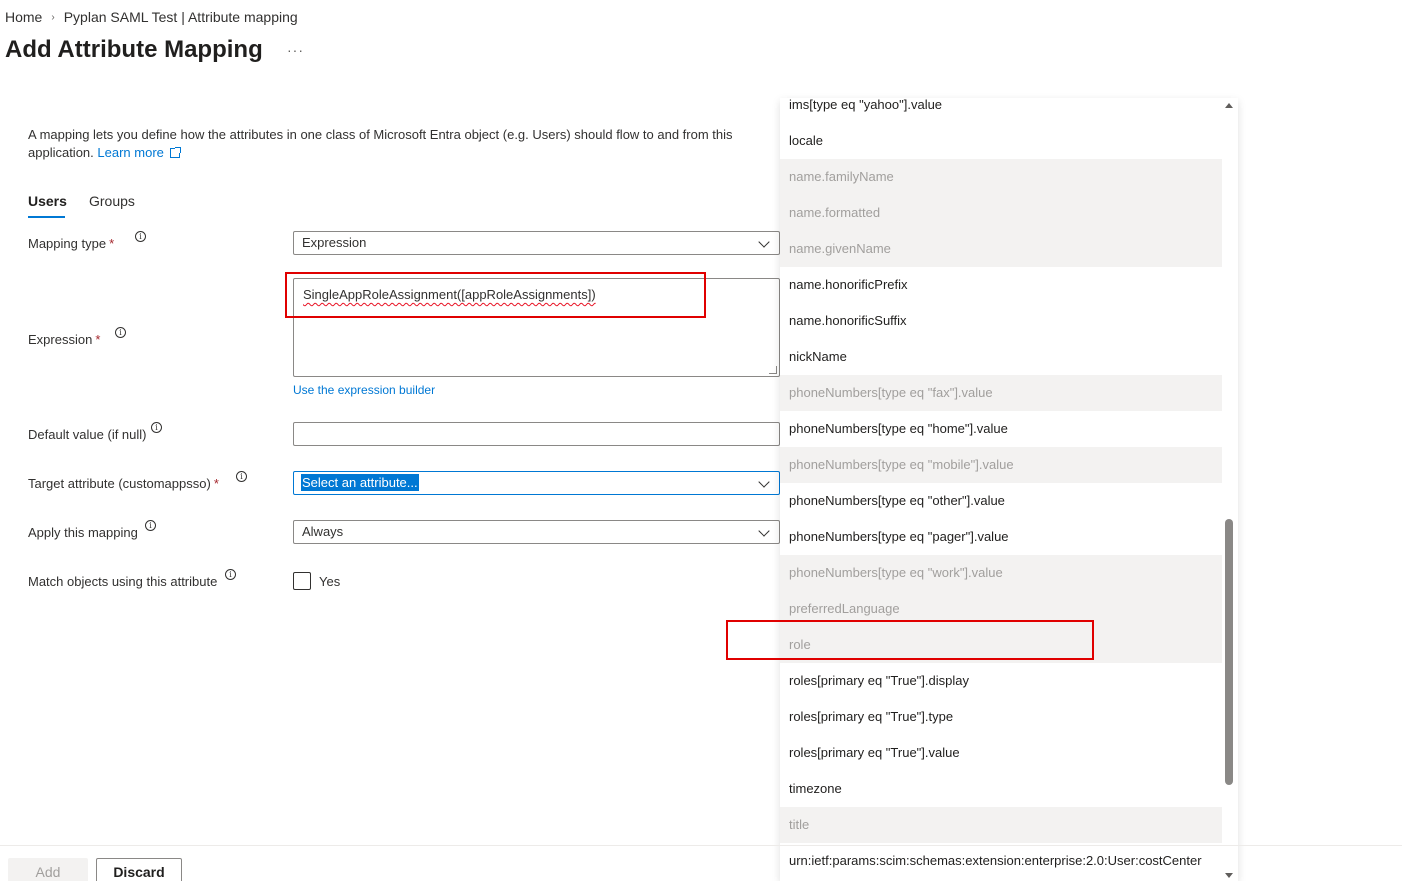 The width and height of the screenshot is (1402, 881). Describe the element at coordinates (1001, 285) in the screenshot. I see `dropdown-option: name.honorificPrefix` at that location.